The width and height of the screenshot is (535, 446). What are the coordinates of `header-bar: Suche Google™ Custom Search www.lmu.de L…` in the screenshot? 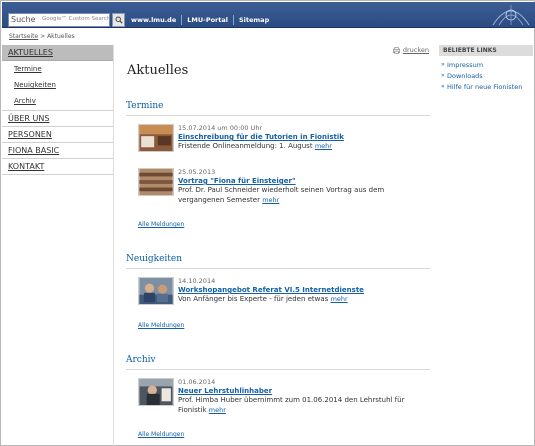 It's located at (268, 15).